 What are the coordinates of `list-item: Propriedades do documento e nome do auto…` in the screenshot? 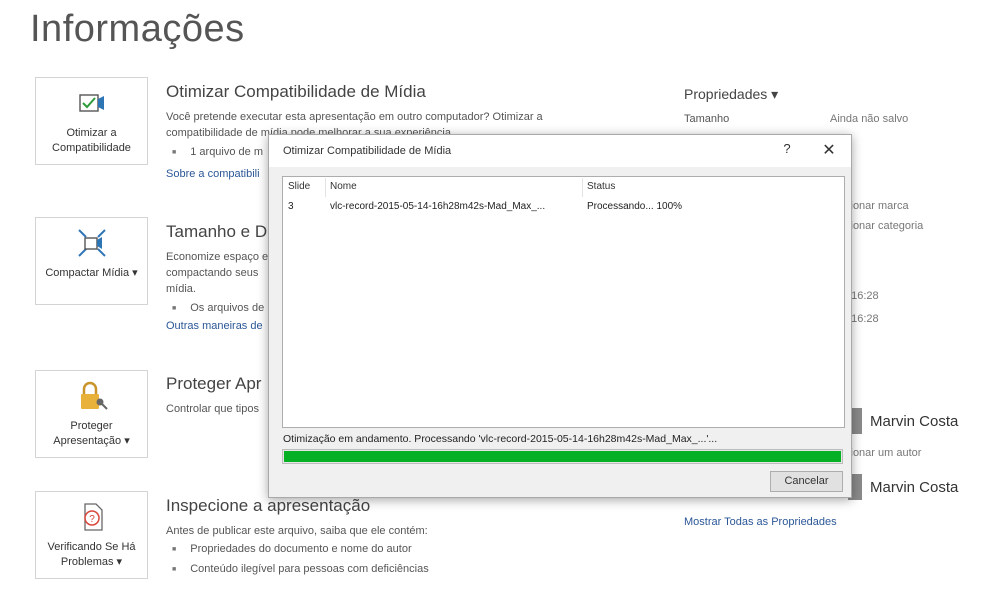 It's located at (291, 549).